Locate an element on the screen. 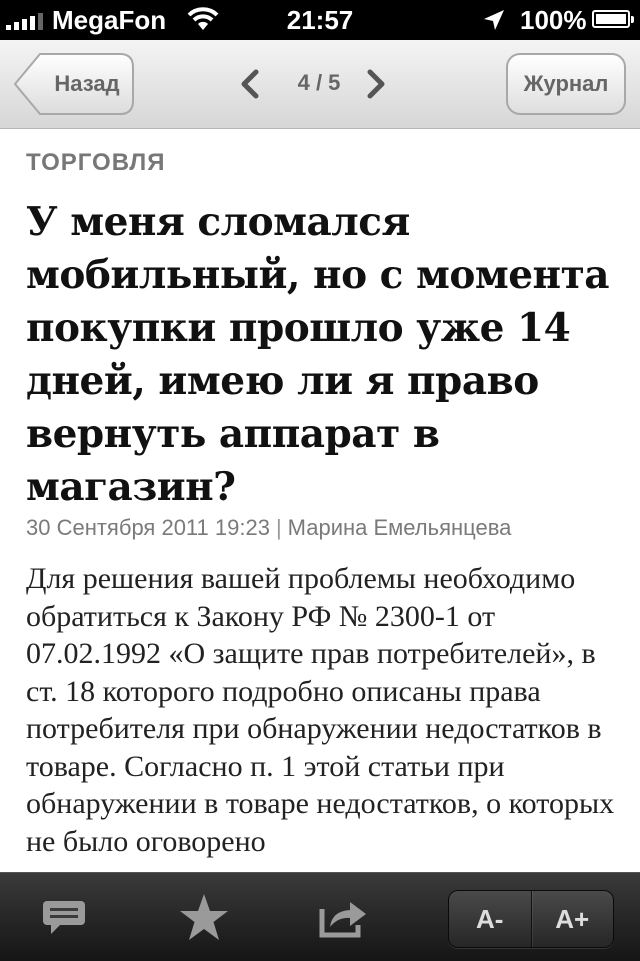 The image size is (640, 961). back-button: Назад is located at coordinates (74, 84).